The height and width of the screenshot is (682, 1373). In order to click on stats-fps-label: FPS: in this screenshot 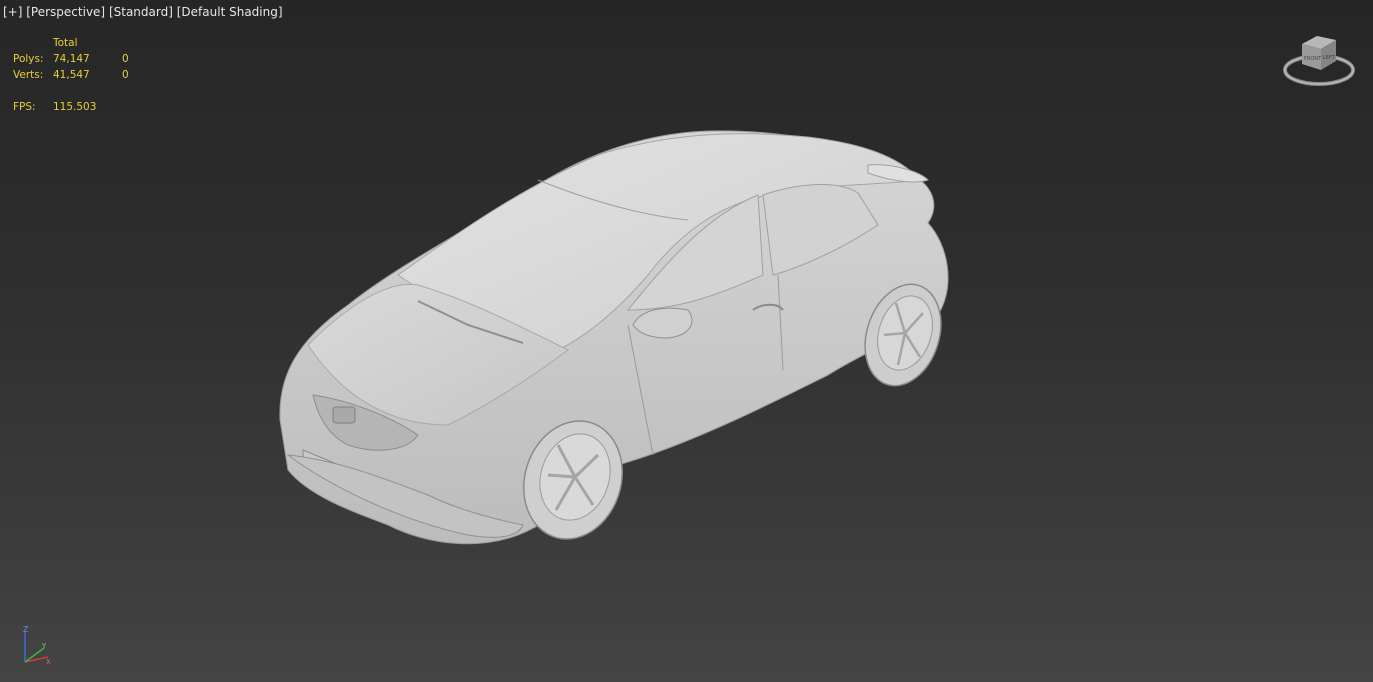, I will do `click(24, 107)`.